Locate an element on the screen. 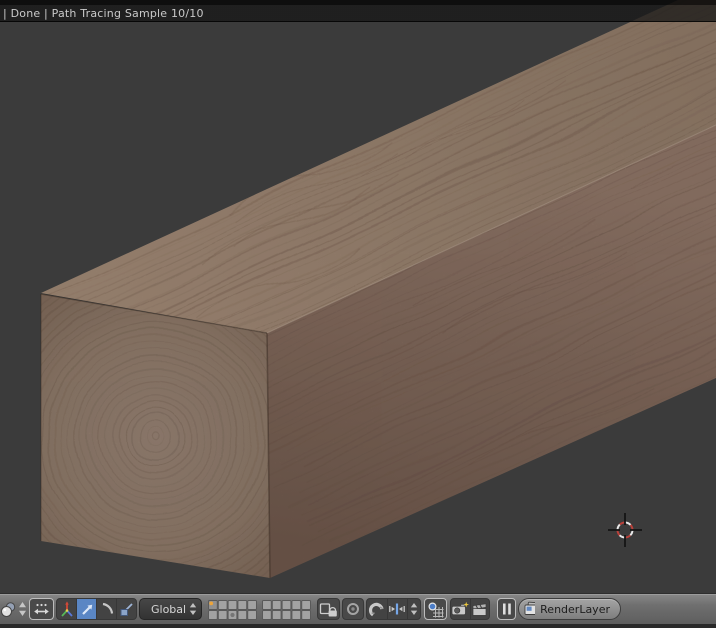 The width and height of the screenshot is (716, 628). transform-manipulator-group is located at coordinates (96, 609).